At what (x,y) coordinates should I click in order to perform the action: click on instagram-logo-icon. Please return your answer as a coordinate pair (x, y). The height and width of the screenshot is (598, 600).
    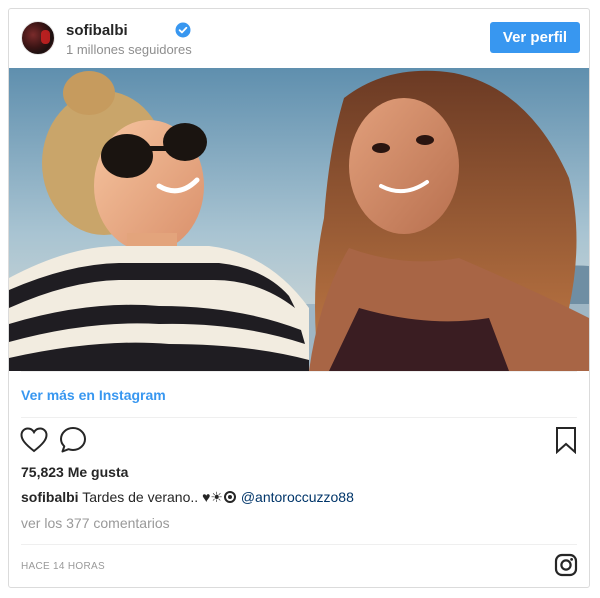
    Looking at the image, I should click on (566, 565).